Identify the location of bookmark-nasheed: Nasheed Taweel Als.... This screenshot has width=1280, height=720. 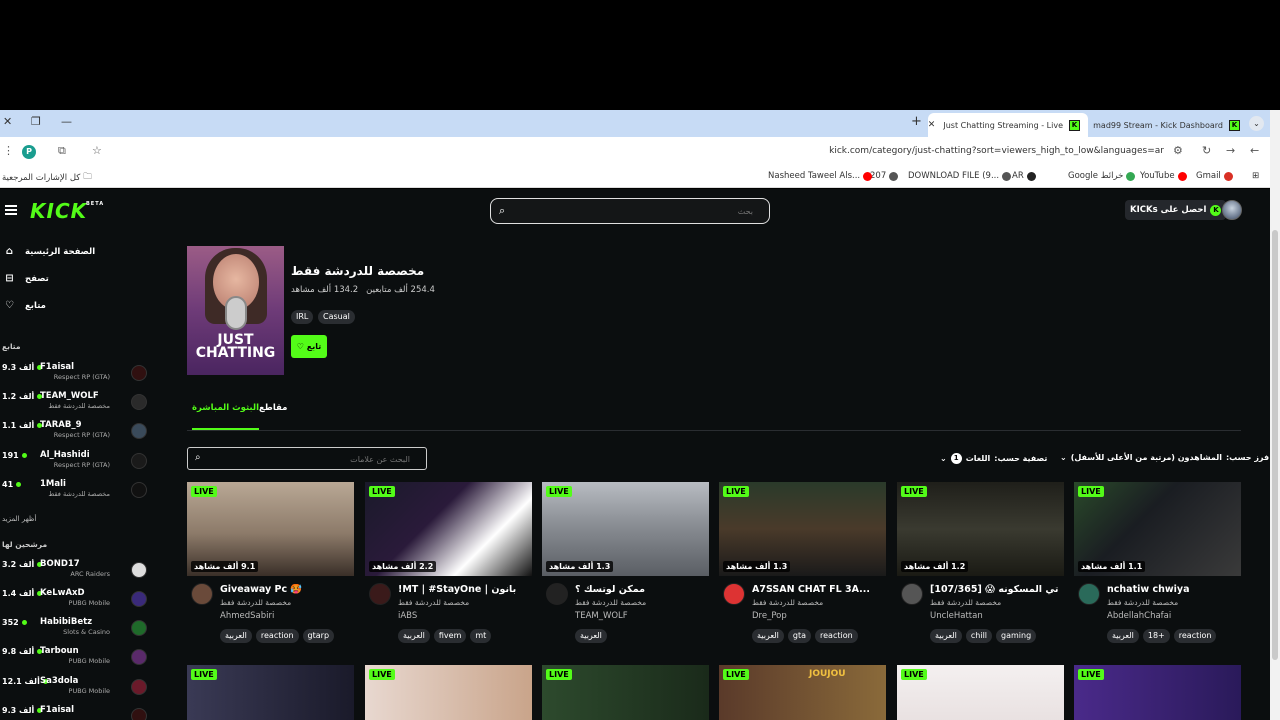
(820, 176).